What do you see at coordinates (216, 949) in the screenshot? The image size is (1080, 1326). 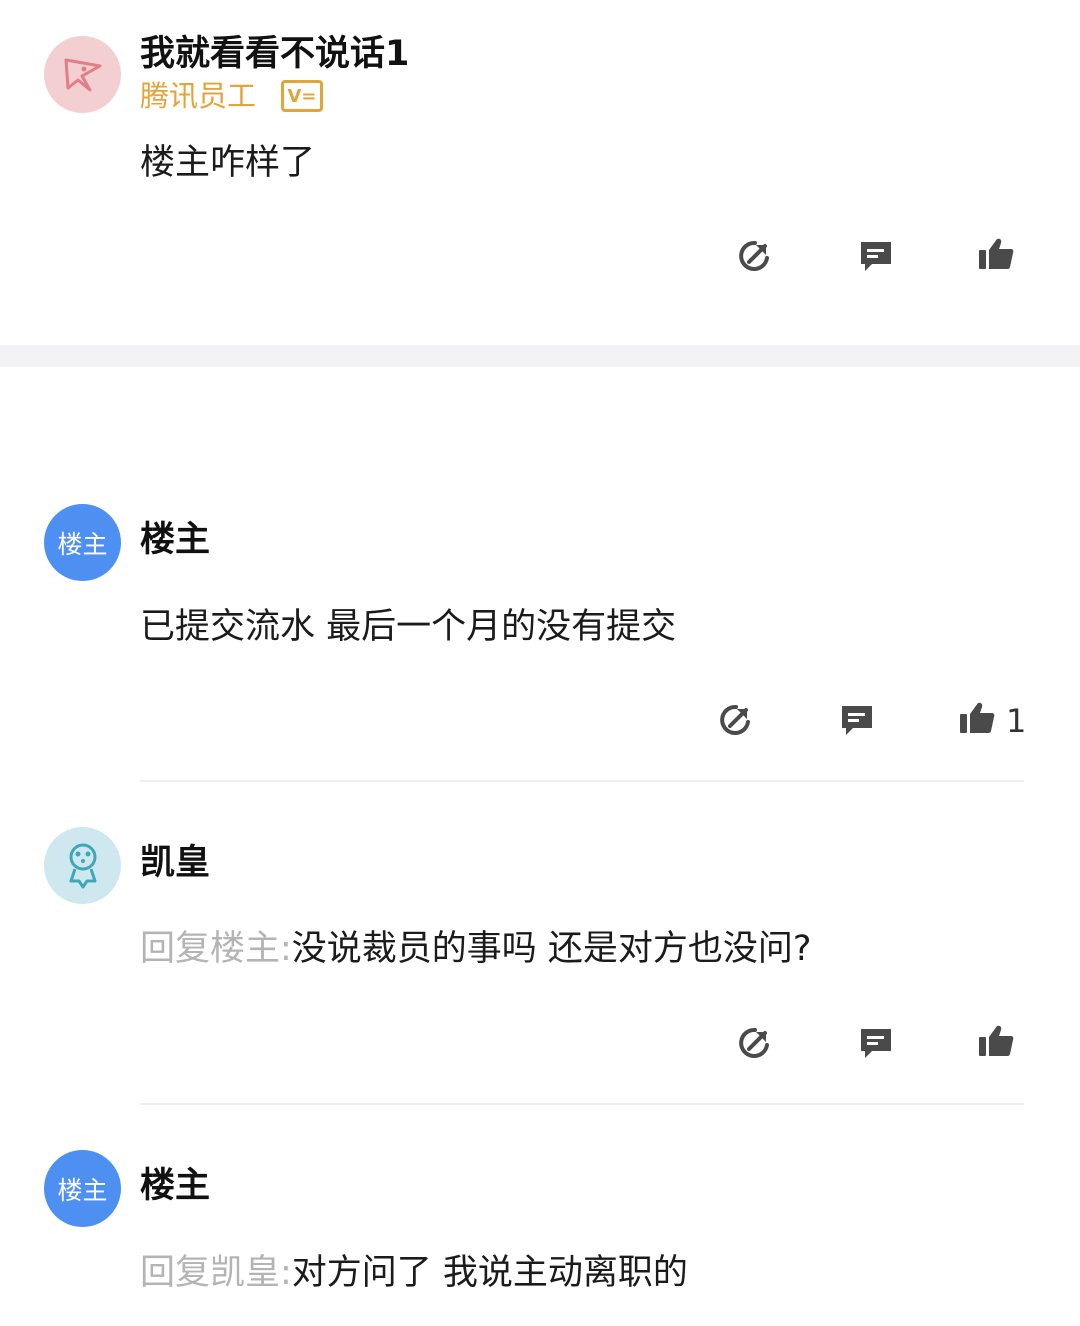 I see `reply-prefix: 回复楼主:` at bounding box center [216, 949].